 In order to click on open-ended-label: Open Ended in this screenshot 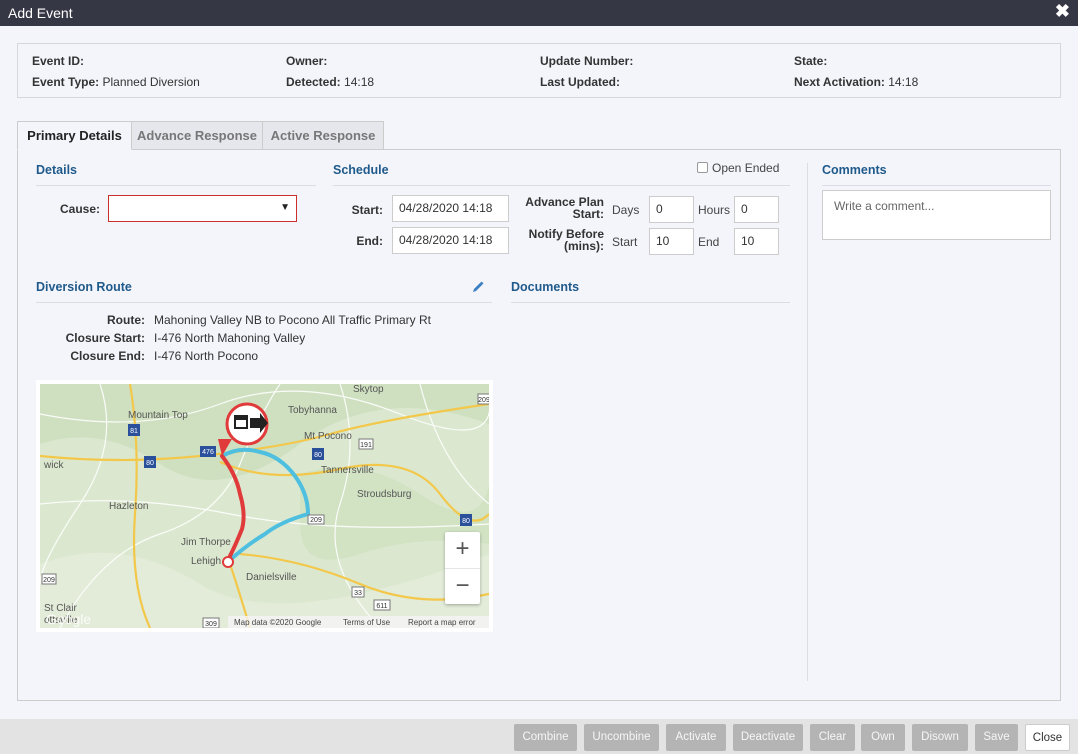, I will do `click(746, 168)`.